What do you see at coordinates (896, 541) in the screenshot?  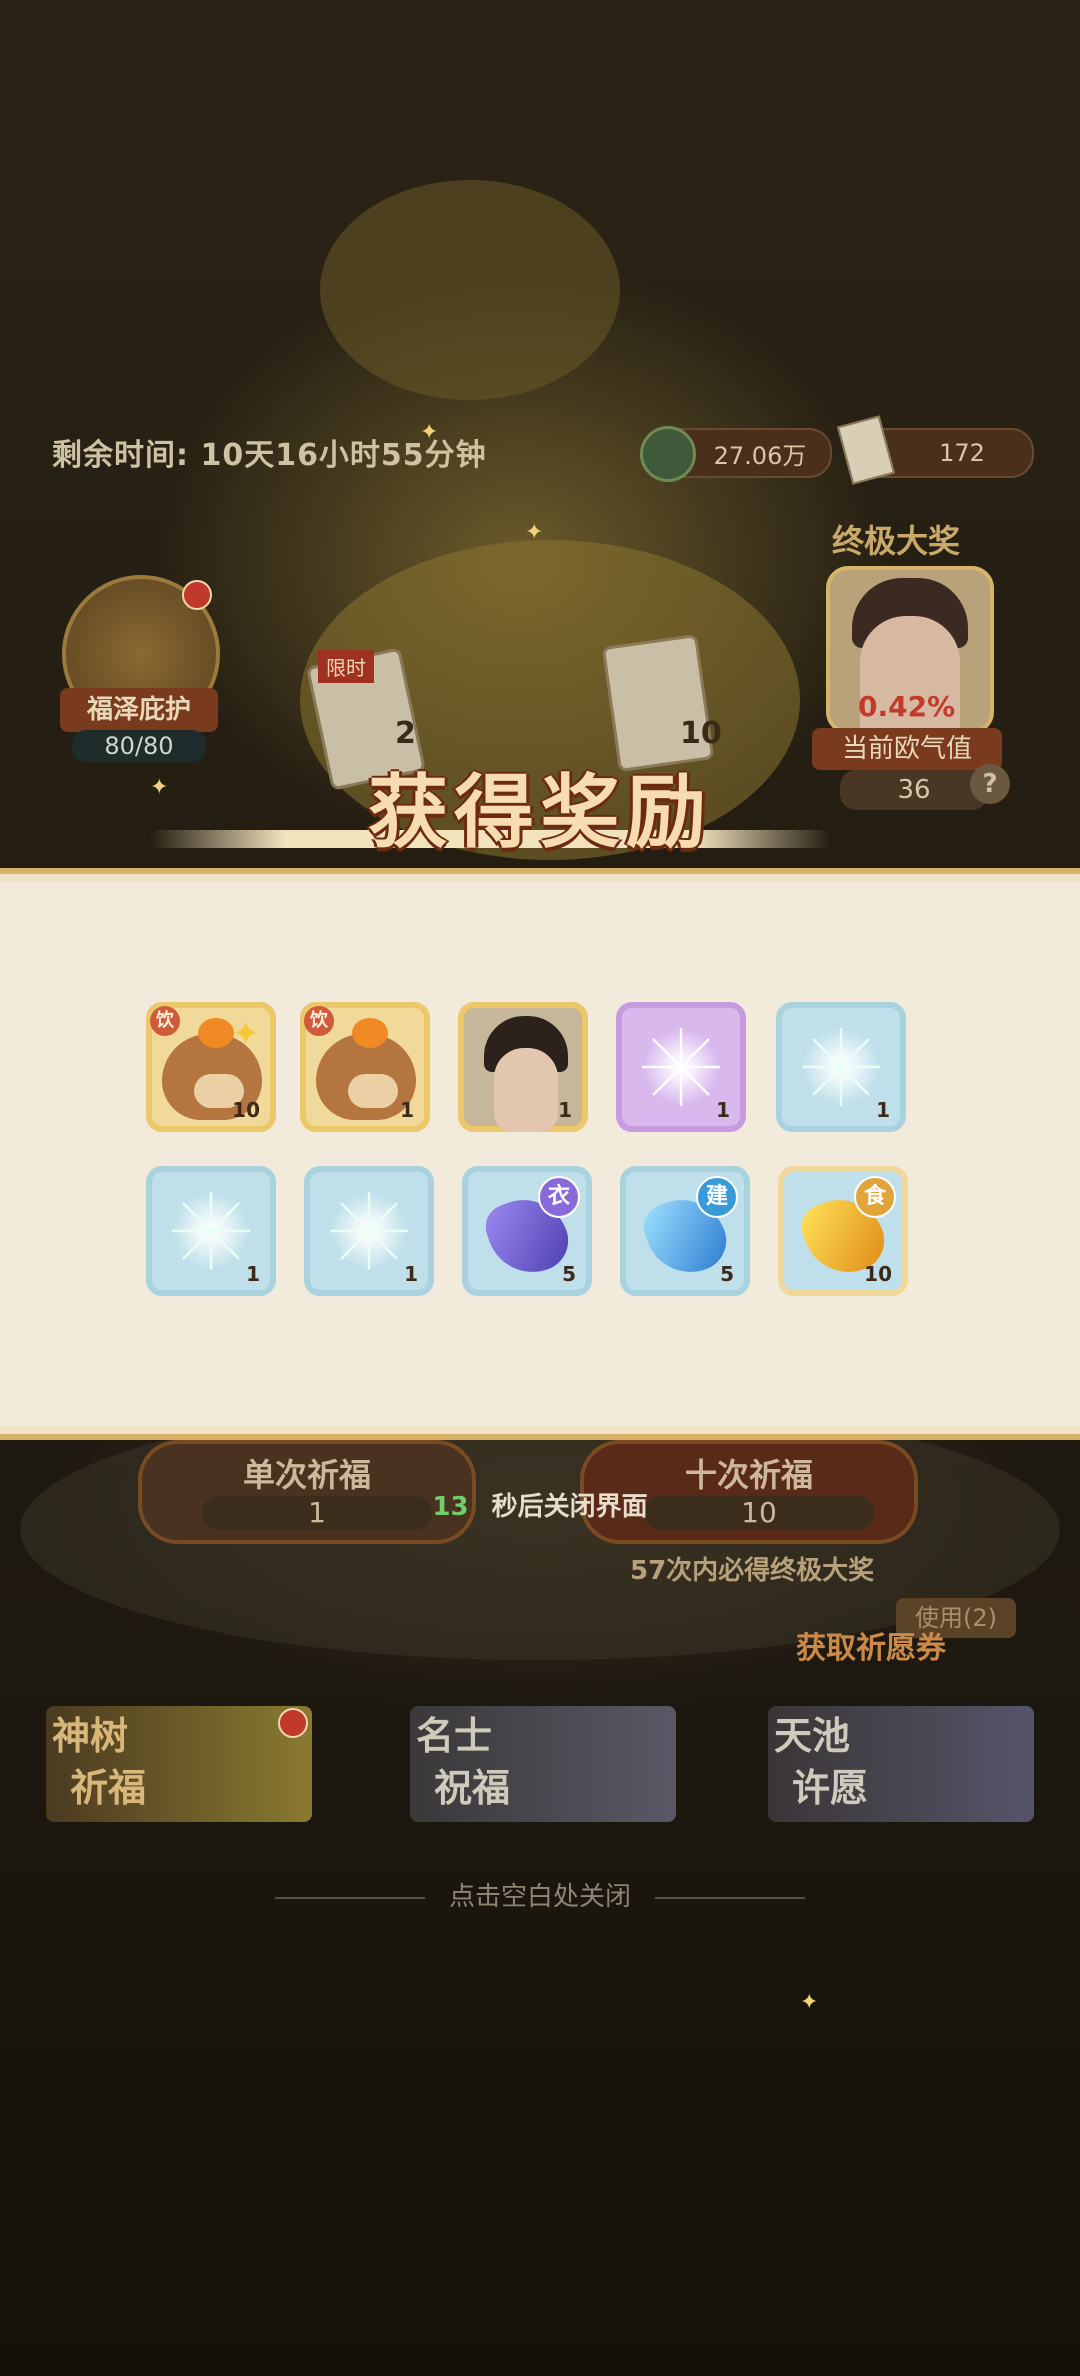 I see `grand-prize-title: 终极大奖` at bounding box center [896, 541].